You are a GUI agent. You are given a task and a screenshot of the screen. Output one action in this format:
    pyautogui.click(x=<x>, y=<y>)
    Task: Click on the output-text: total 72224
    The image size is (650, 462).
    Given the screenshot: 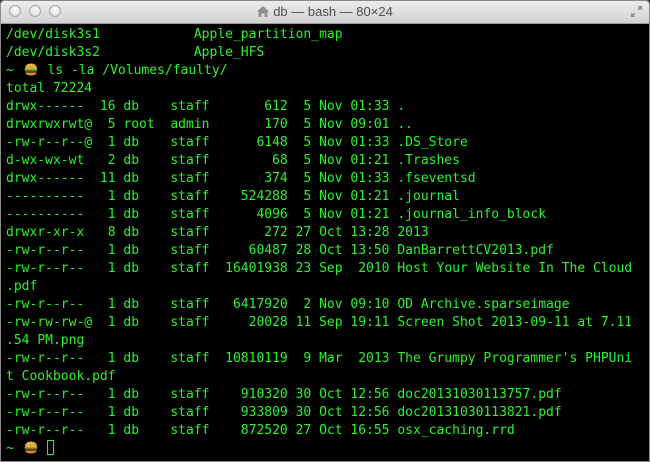 What is the action you would take?
    pyautogui.click(x=49, y=88)
    